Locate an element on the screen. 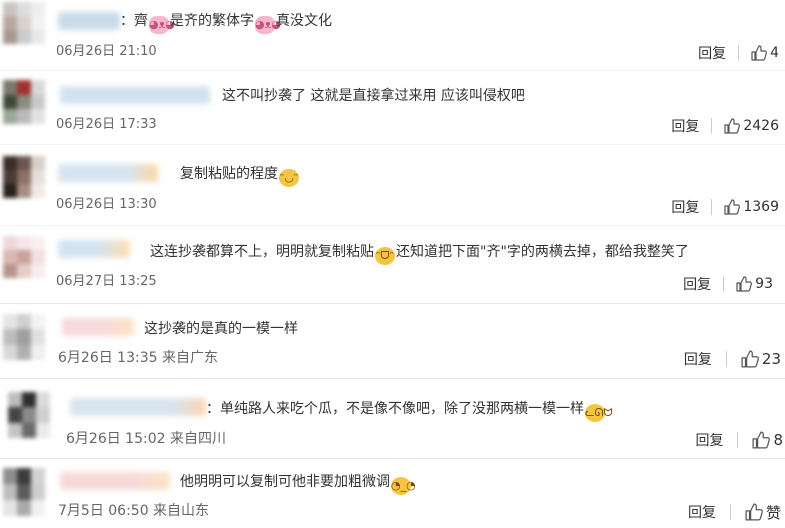  comment-time: 6月26日 13:35 来自广东 is located at coordinates (138, 358).